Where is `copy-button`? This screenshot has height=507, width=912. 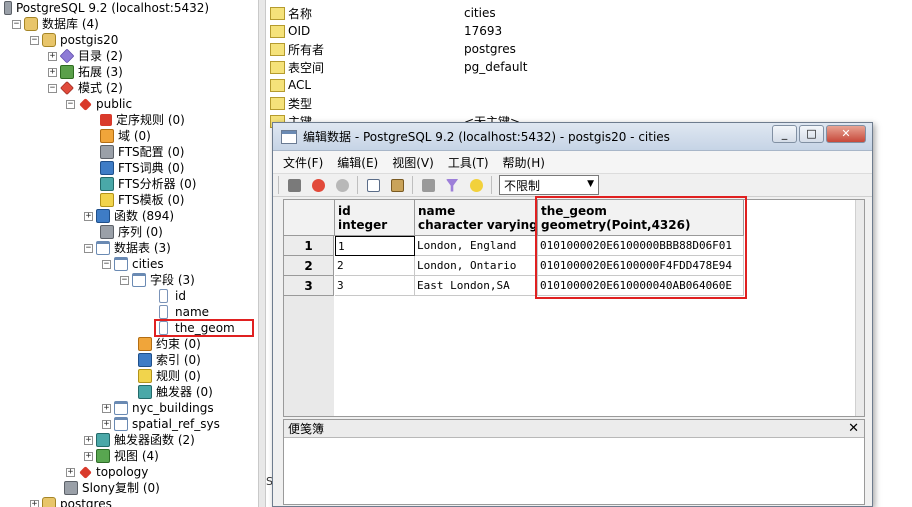 copy-button is located at coordinates (373, 185).